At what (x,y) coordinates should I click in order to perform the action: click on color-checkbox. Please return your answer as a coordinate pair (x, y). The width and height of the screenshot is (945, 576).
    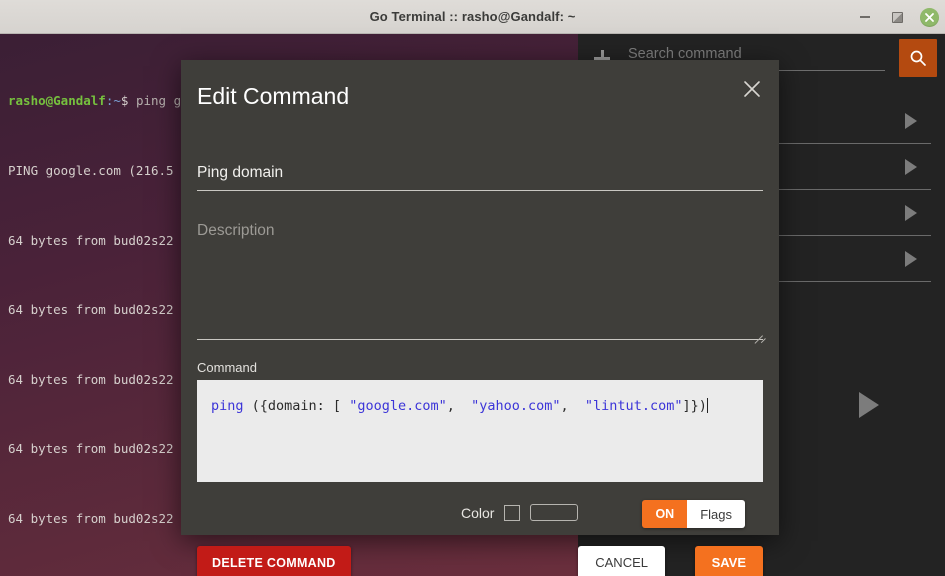
    Looking at the image, I should click on (512, 512).